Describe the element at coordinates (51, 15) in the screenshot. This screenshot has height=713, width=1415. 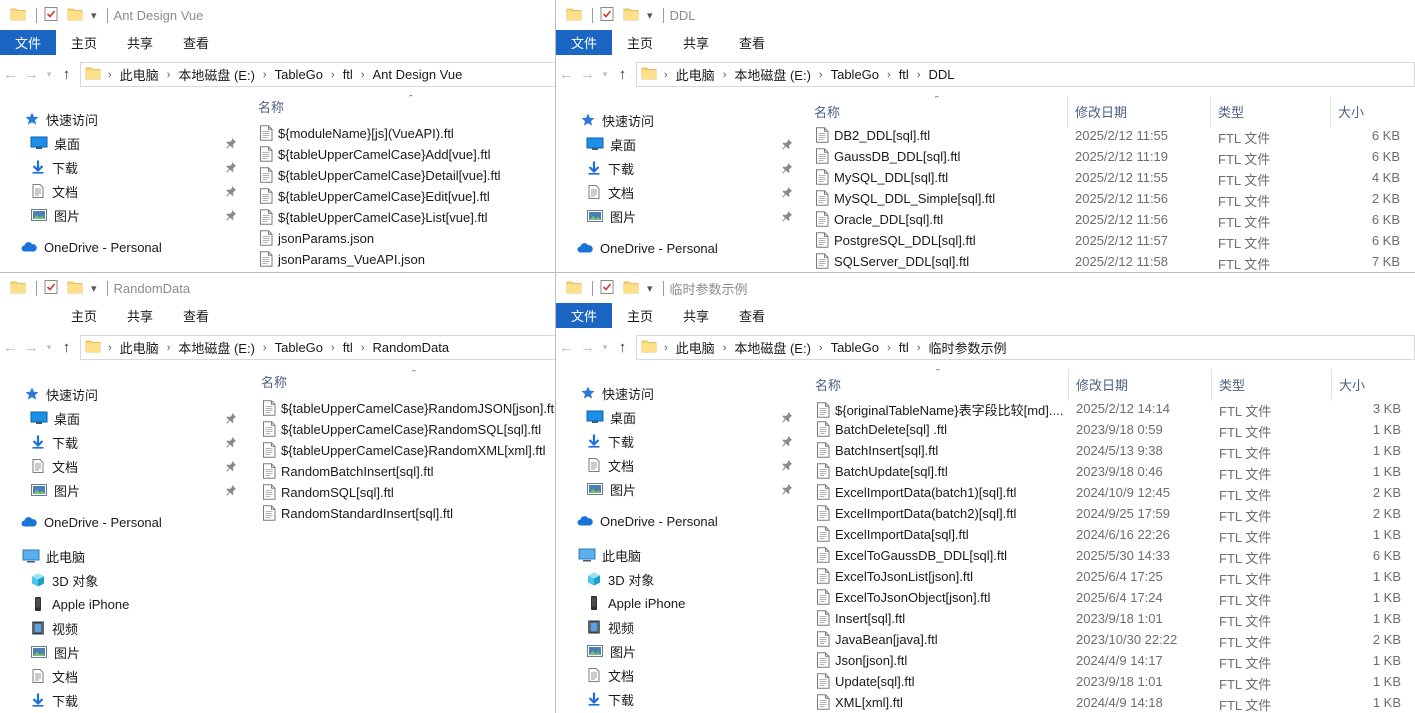
I see `checklist-icon` at that location.